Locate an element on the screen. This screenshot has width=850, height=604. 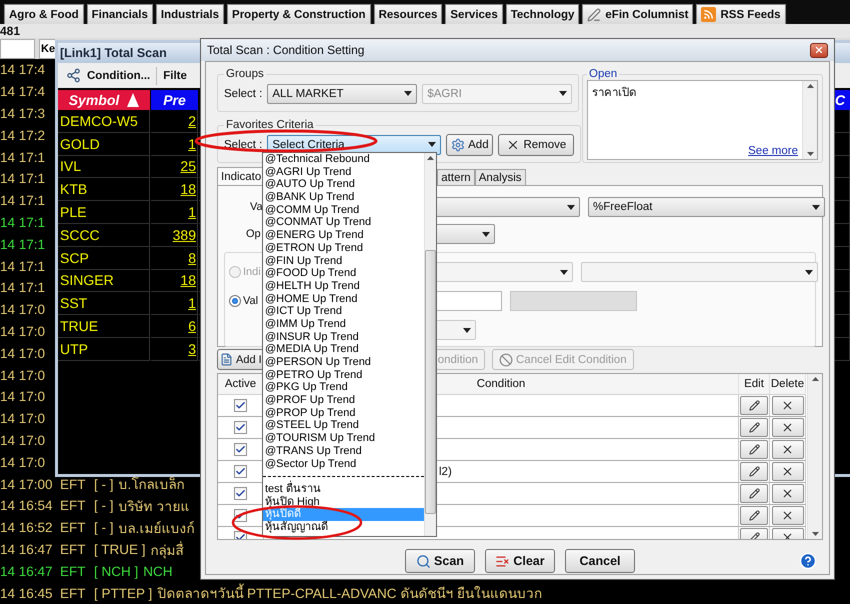
table-cell: PLE is located at coordinates (104, 212).